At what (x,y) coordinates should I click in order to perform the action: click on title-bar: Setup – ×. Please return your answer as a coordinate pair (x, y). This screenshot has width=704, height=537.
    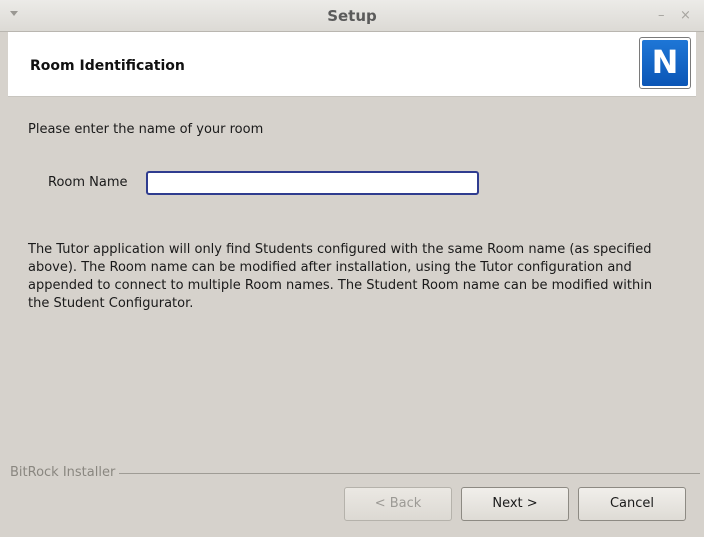
    Looking at the image, I should click on (352, 16).